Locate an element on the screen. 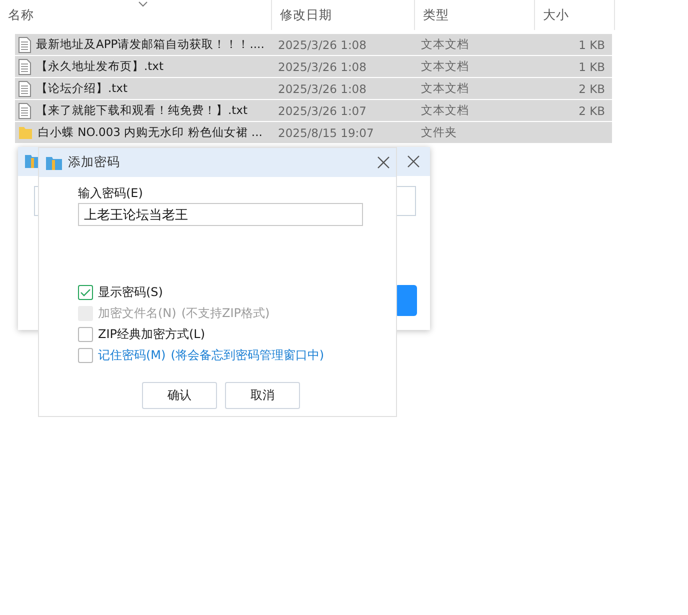 The width and height of the screenshot is (688, 615). file-name: 【永久地址发布页】.txt is located at coordinates (100, 66).